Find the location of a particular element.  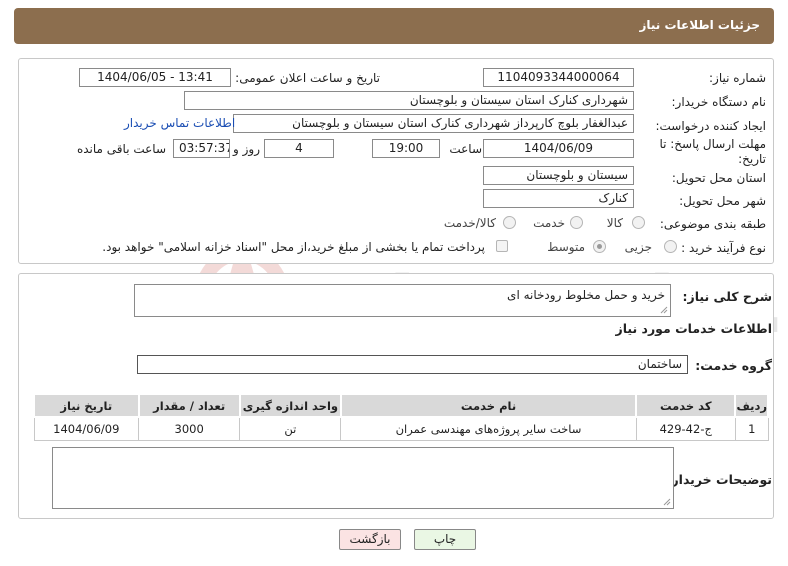

process-medium-radio is located at coordinates (599, 246).